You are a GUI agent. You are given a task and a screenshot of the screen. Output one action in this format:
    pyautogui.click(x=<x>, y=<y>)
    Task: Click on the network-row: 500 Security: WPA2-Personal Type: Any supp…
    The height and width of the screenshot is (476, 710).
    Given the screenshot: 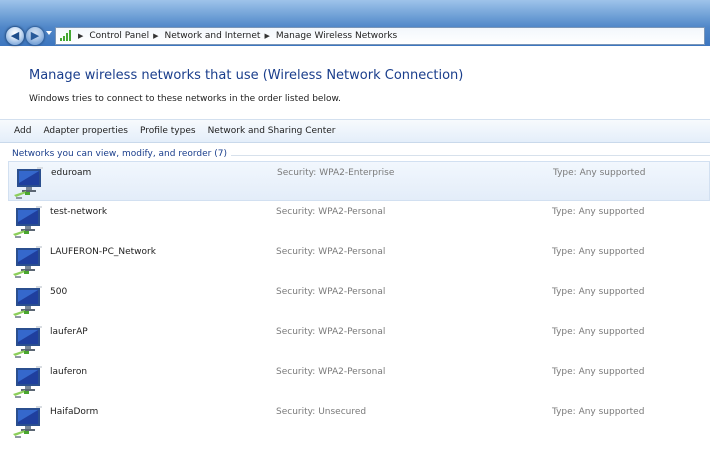 What is the action you would take?
    pyautogui.click(x=359, y=301)
    